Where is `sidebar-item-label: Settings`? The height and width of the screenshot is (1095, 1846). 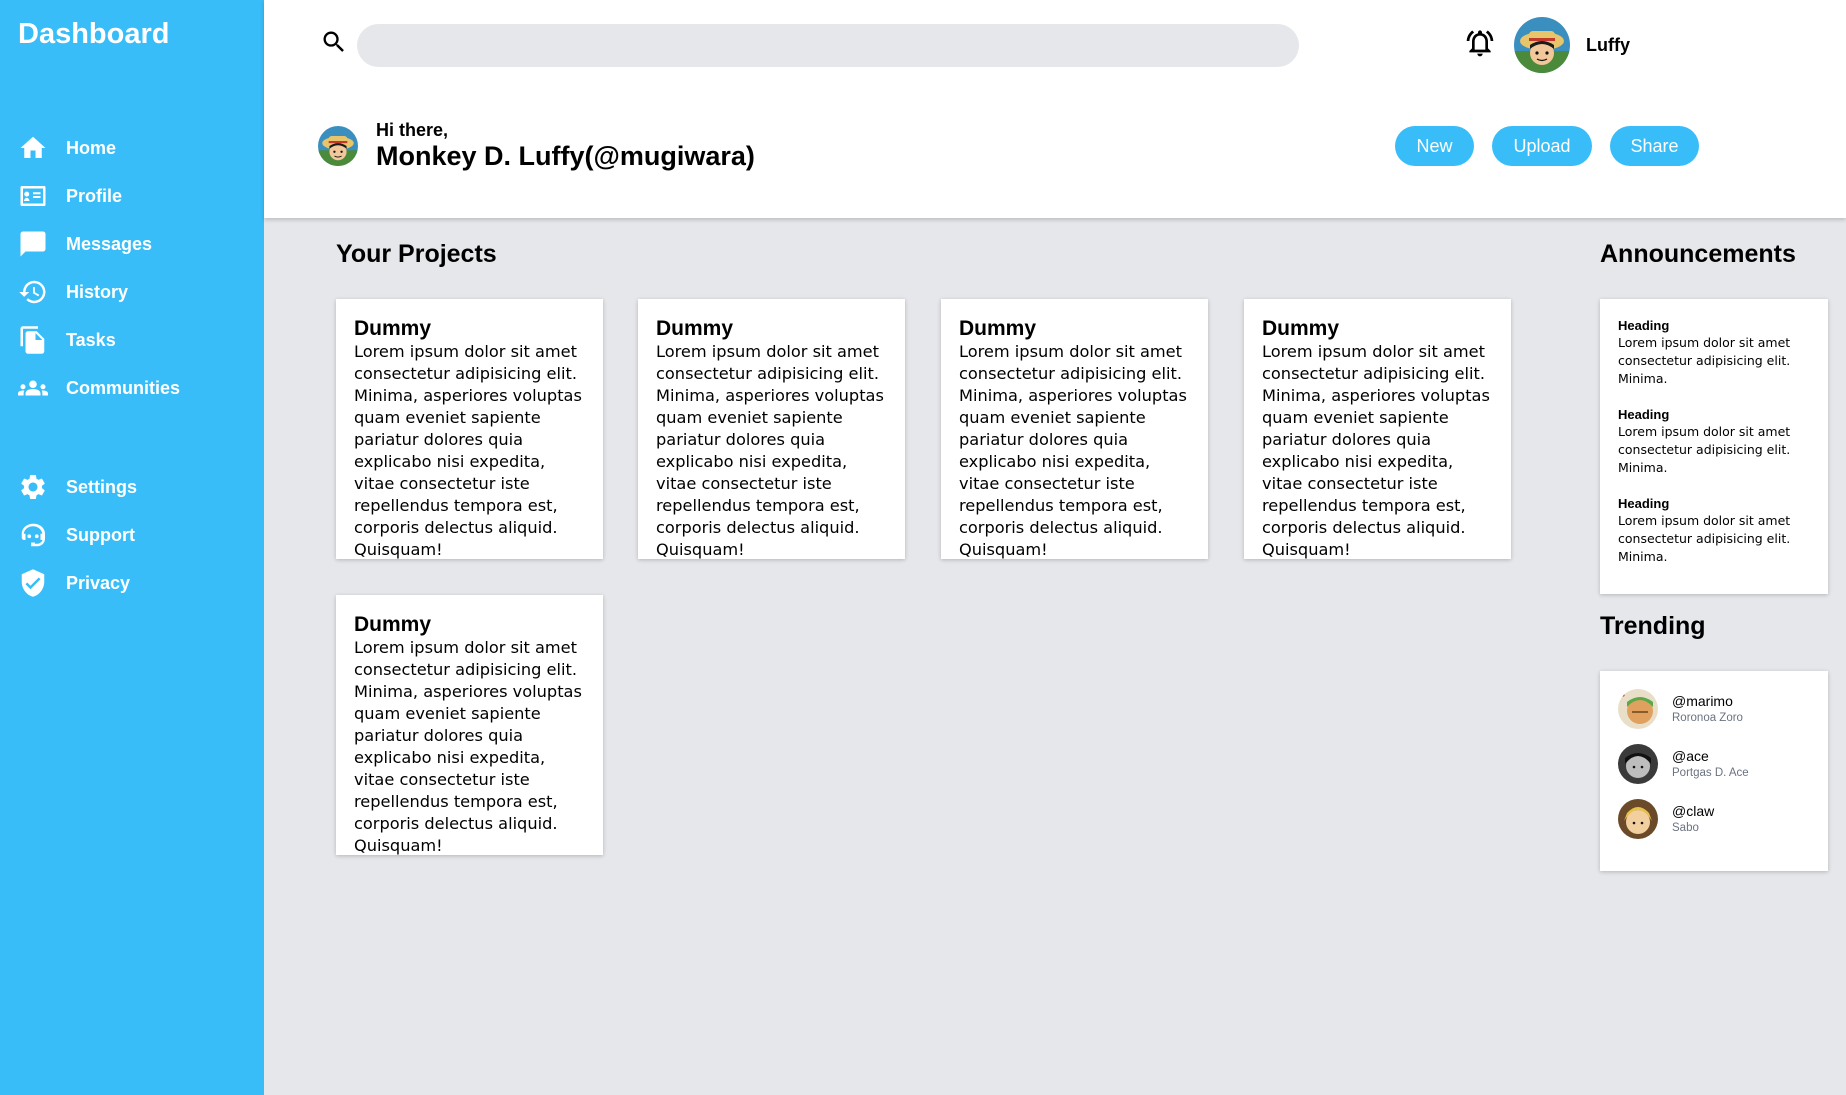 sidebar-item-label: Settings is located at coordinates (102, 486).